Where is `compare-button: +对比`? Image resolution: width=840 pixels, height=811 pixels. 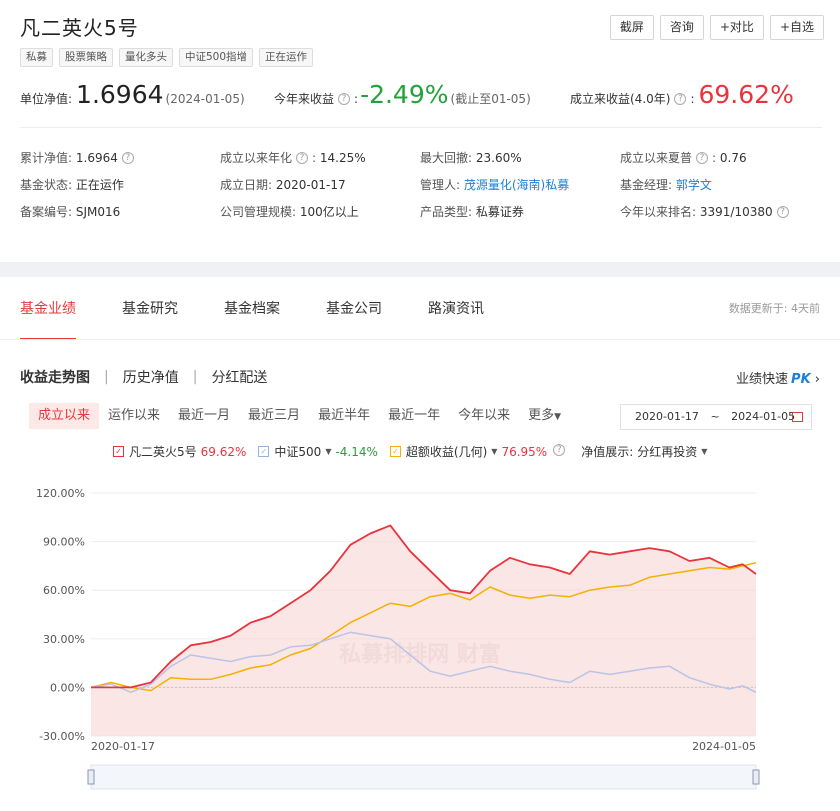
compare-button: +对比 is located at coordinates (736, 27).